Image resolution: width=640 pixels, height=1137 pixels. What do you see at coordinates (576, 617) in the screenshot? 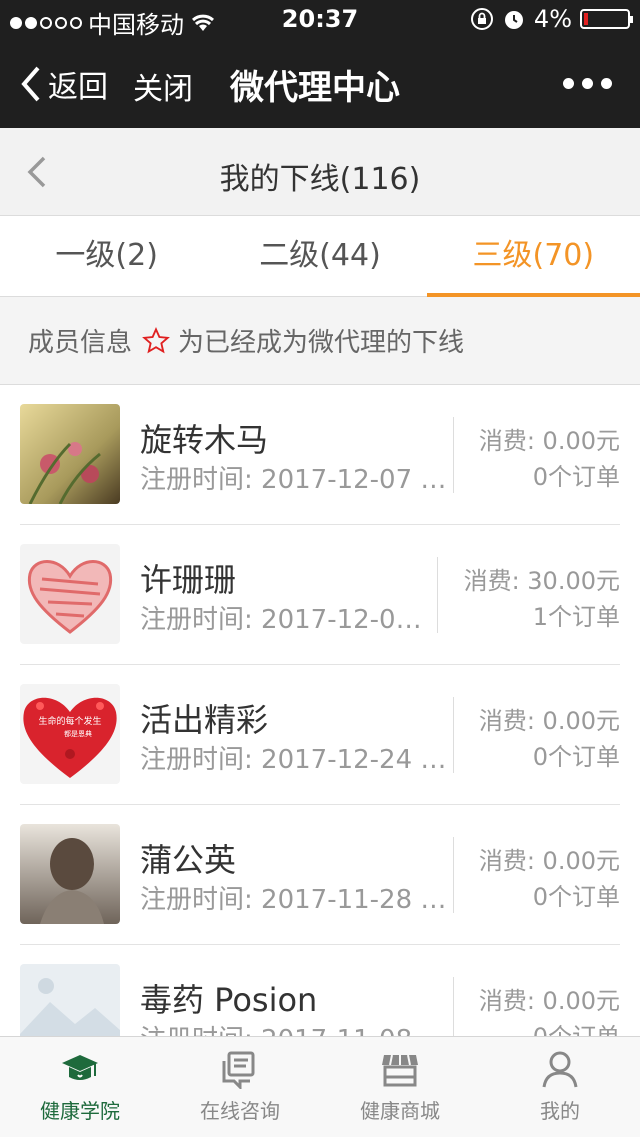
I see `member-orders: 1个订单` at bounding box center [576, 617].